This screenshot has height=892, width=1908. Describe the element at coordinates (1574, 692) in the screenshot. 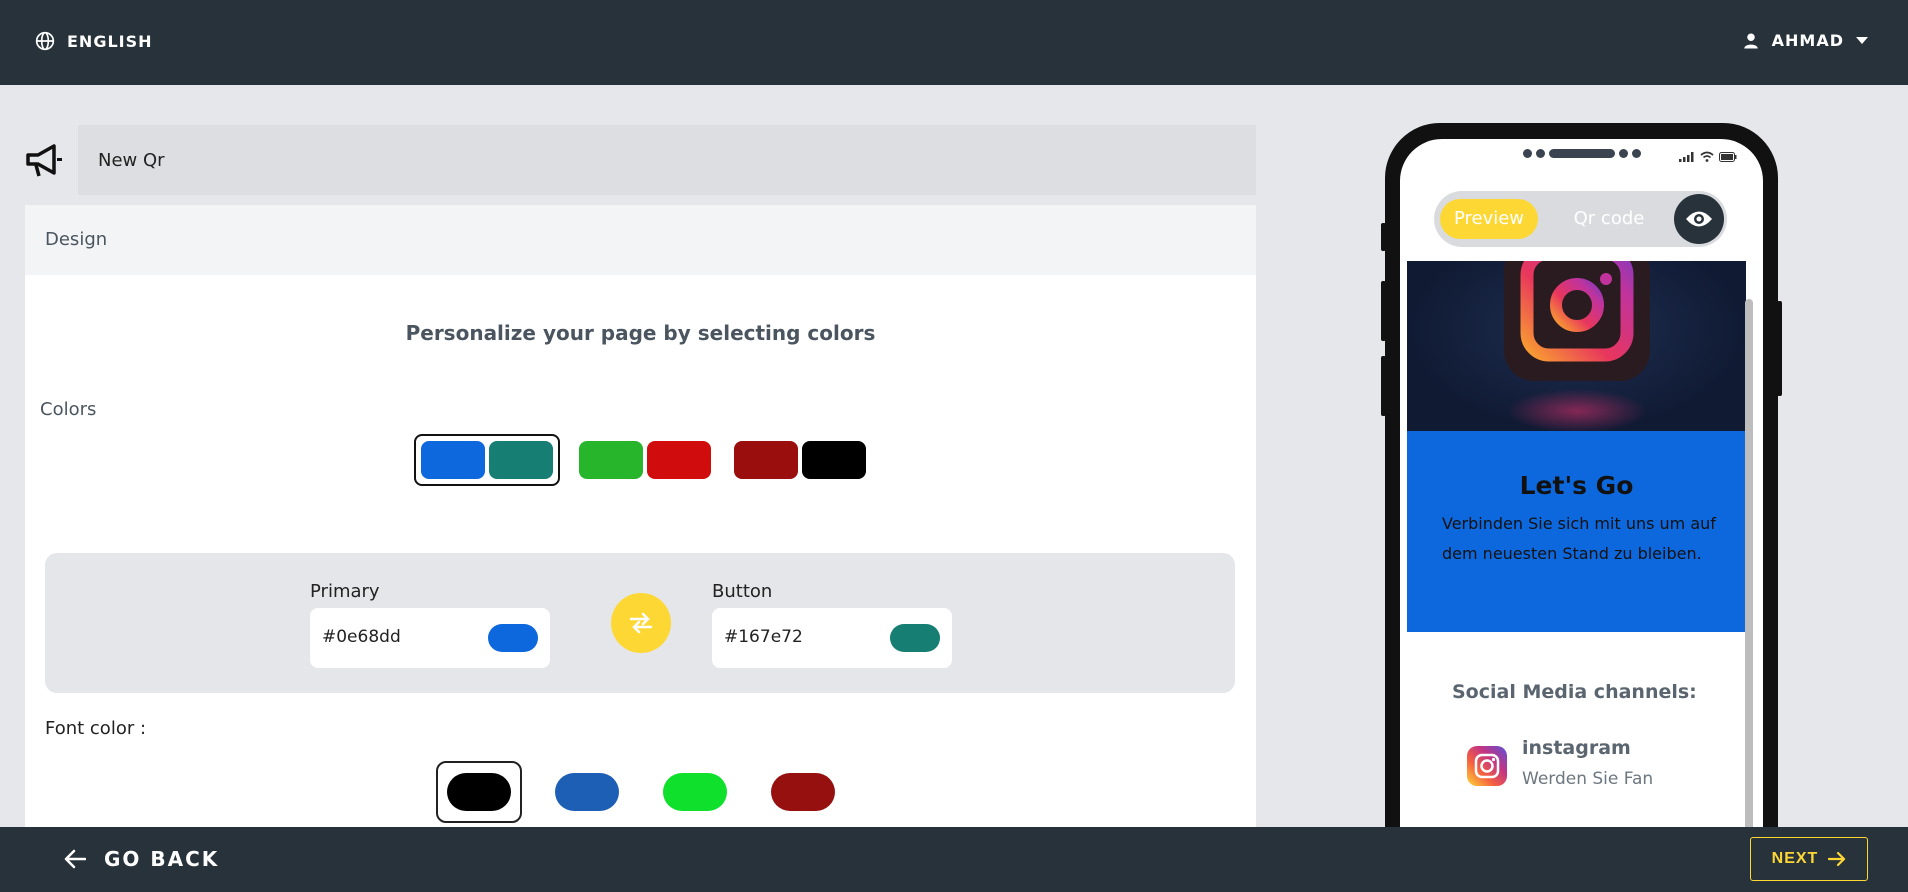

I see `social-media-title: Social Media channels:` at that location.